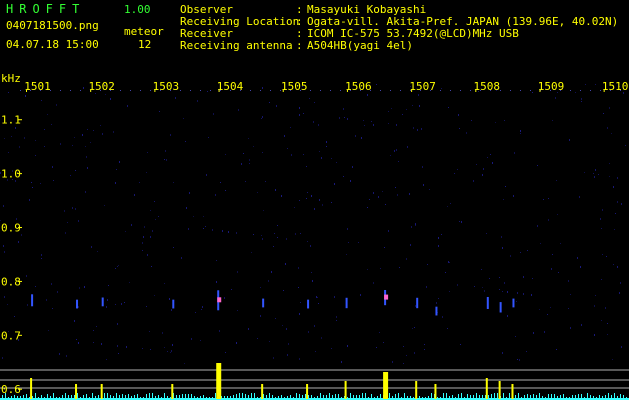 The width and height of the screenshot is (629, 400). I want to click on x-tick-label: 1505, so click(294, 86).